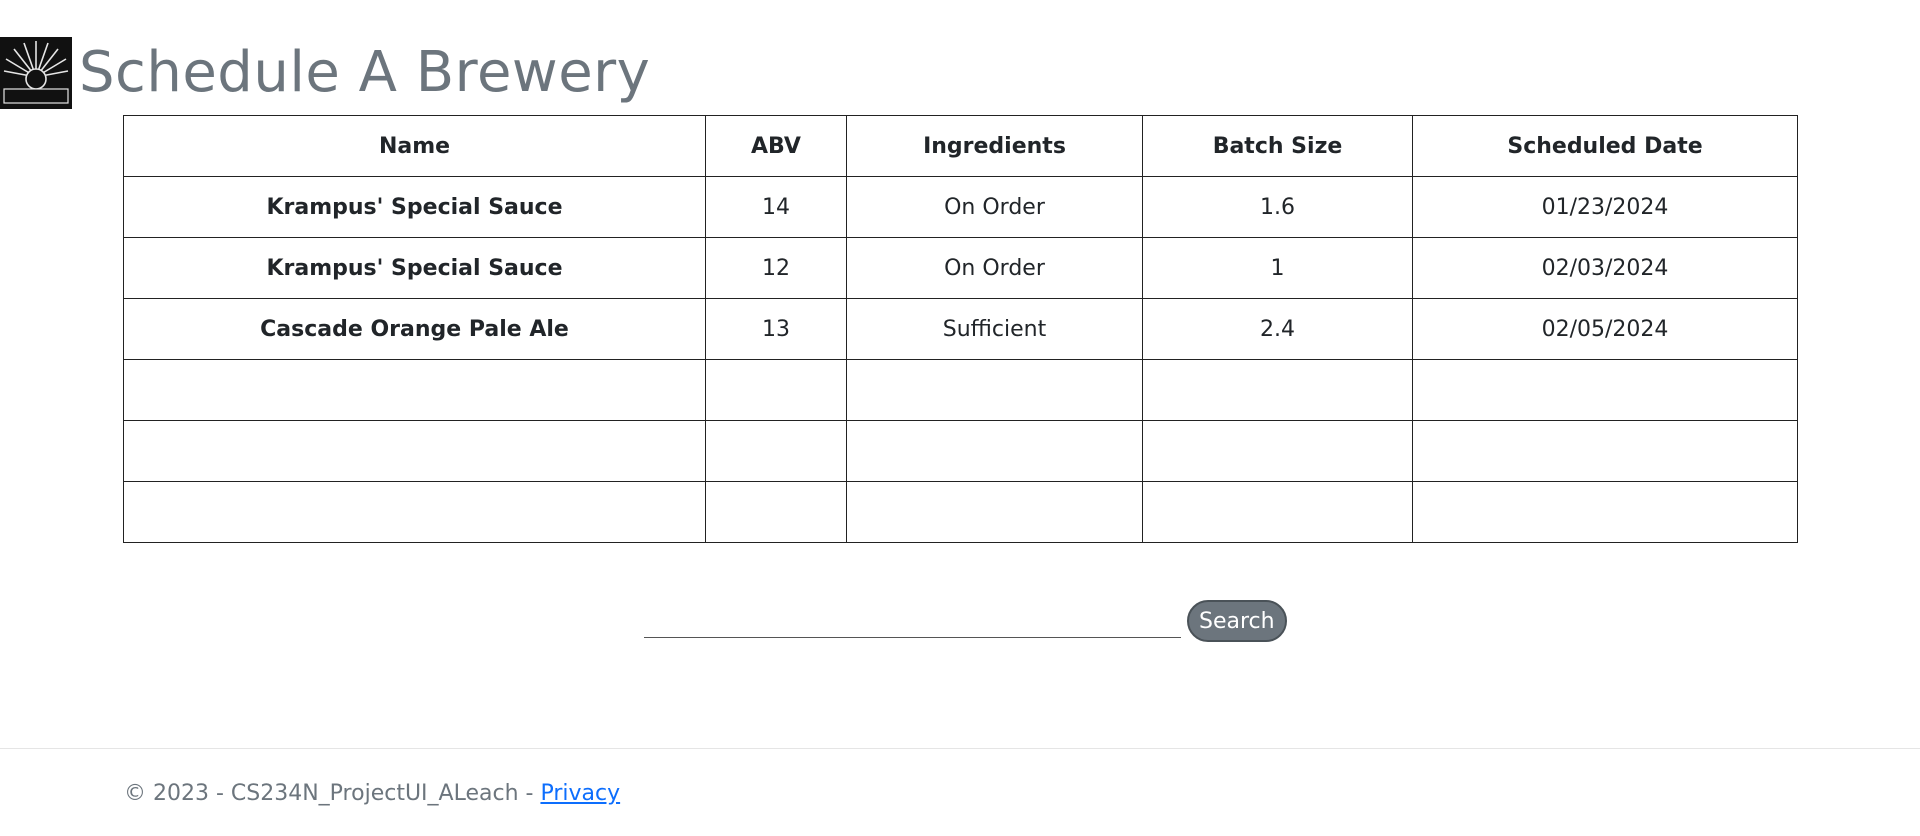  I want to click on privacy-link: Privacy, so click(580, 793).